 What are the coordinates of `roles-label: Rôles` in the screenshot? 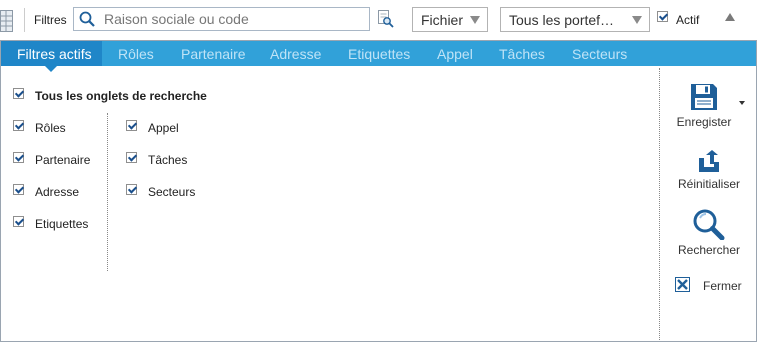 It's located at (50, 128).